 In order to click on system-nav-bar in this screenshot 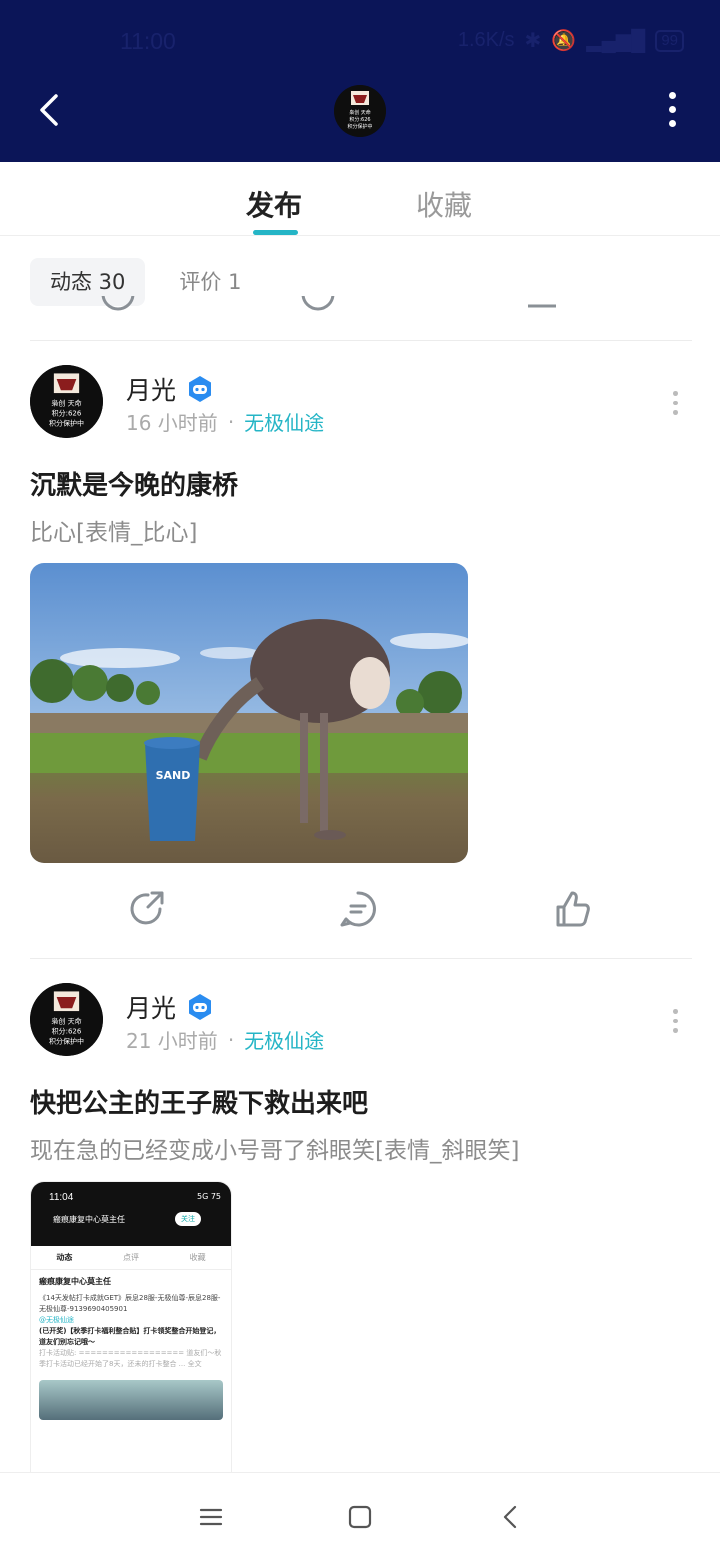, I will do `click(360, 1516)`.